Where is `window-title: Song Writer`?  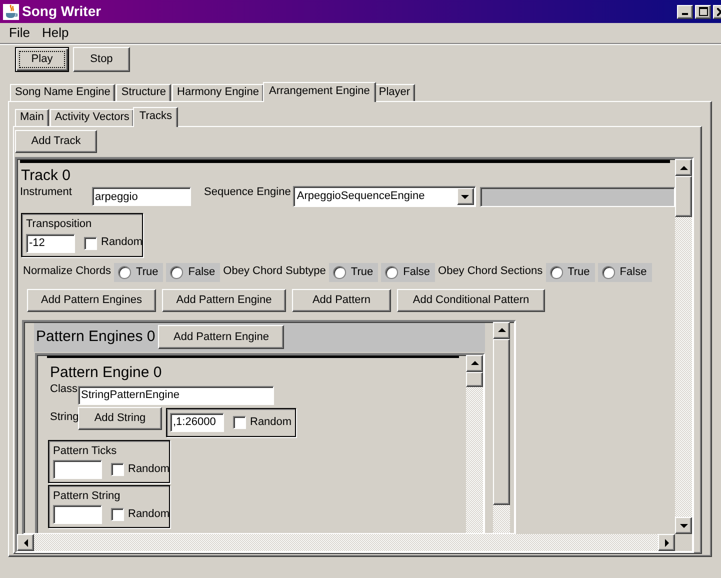
window-title: Song Writer is located at coordinates (62, 11).